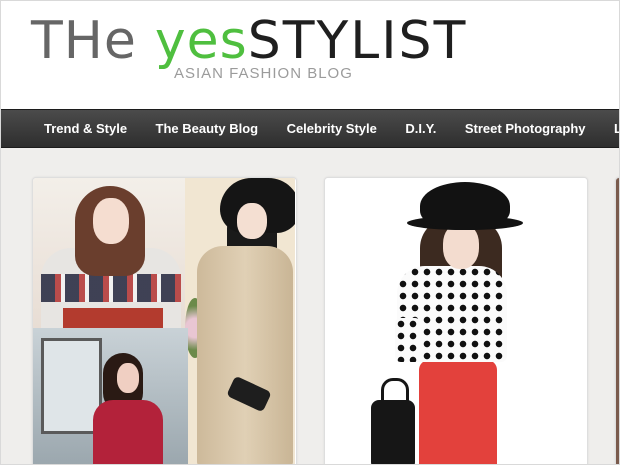 This screenshot has width=620, height=465. I want to click on logo-wordmark: THe yesSTYLIST, so click(249, 41).